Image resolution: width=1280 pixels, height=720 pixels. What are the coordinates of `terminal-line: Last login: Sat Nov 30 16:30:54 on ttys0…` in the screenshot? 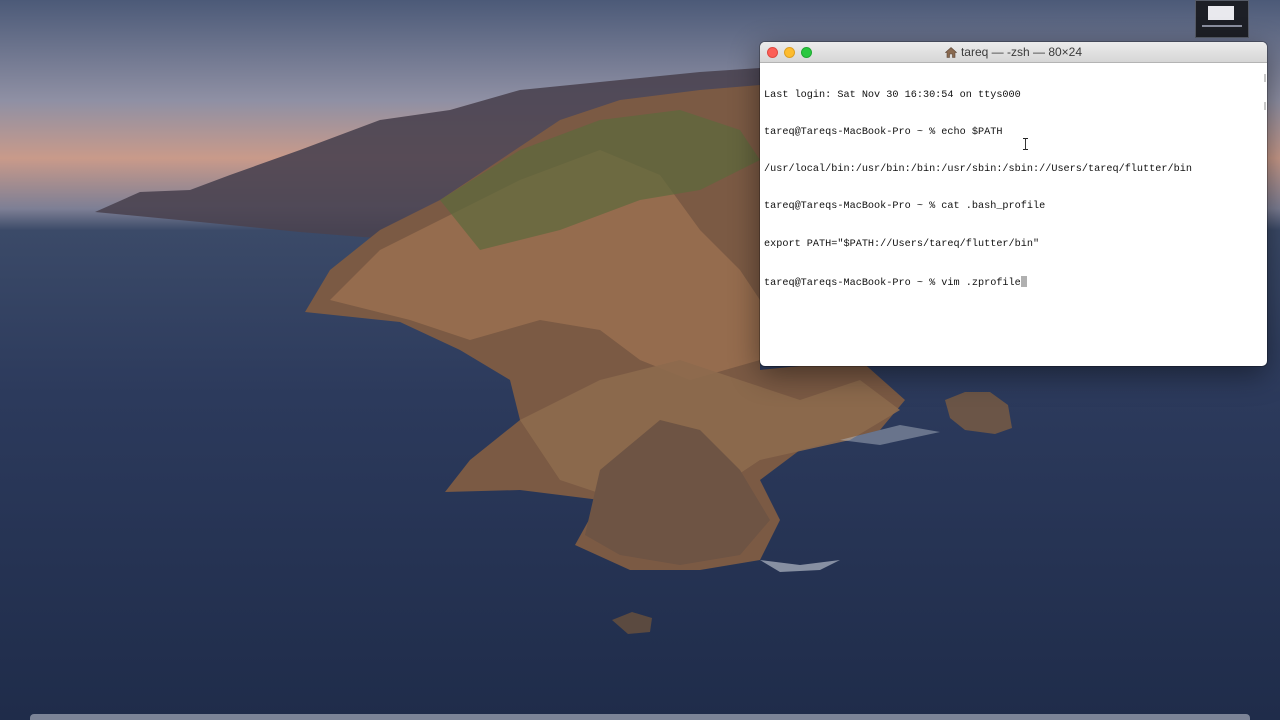 It's located at (892, 95).